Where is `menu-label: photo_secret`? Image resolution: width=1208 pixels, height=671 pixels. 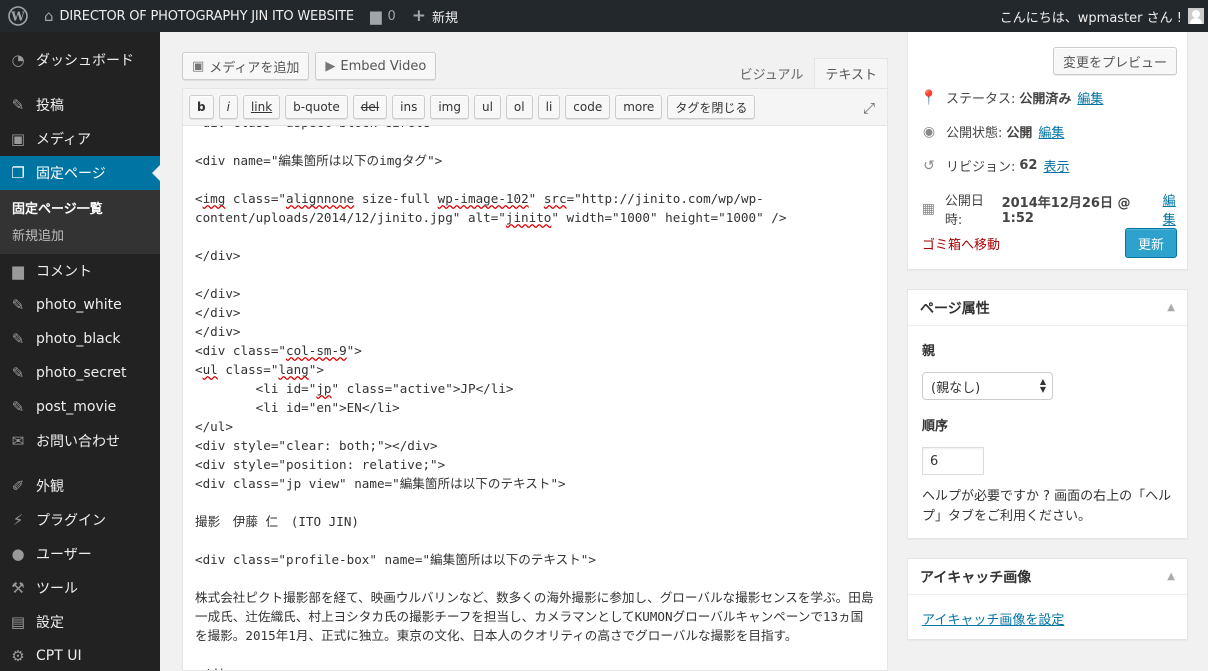
menu-label: photo_secret is located at coordinates (81, 373).